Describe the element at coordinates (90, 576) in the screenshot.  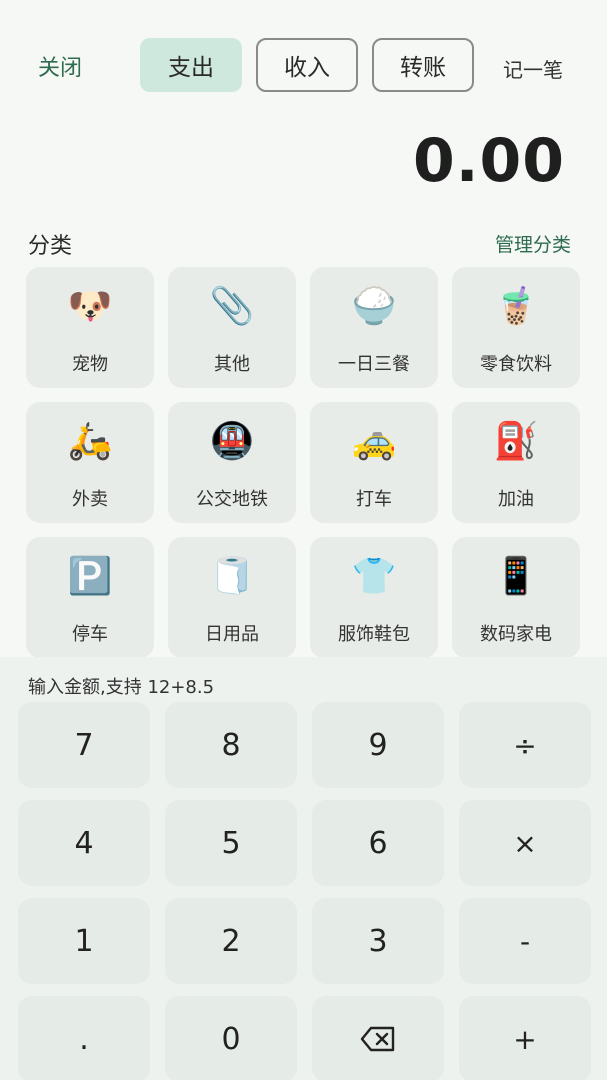
I see `parking-icon: 🅿️` at that location.